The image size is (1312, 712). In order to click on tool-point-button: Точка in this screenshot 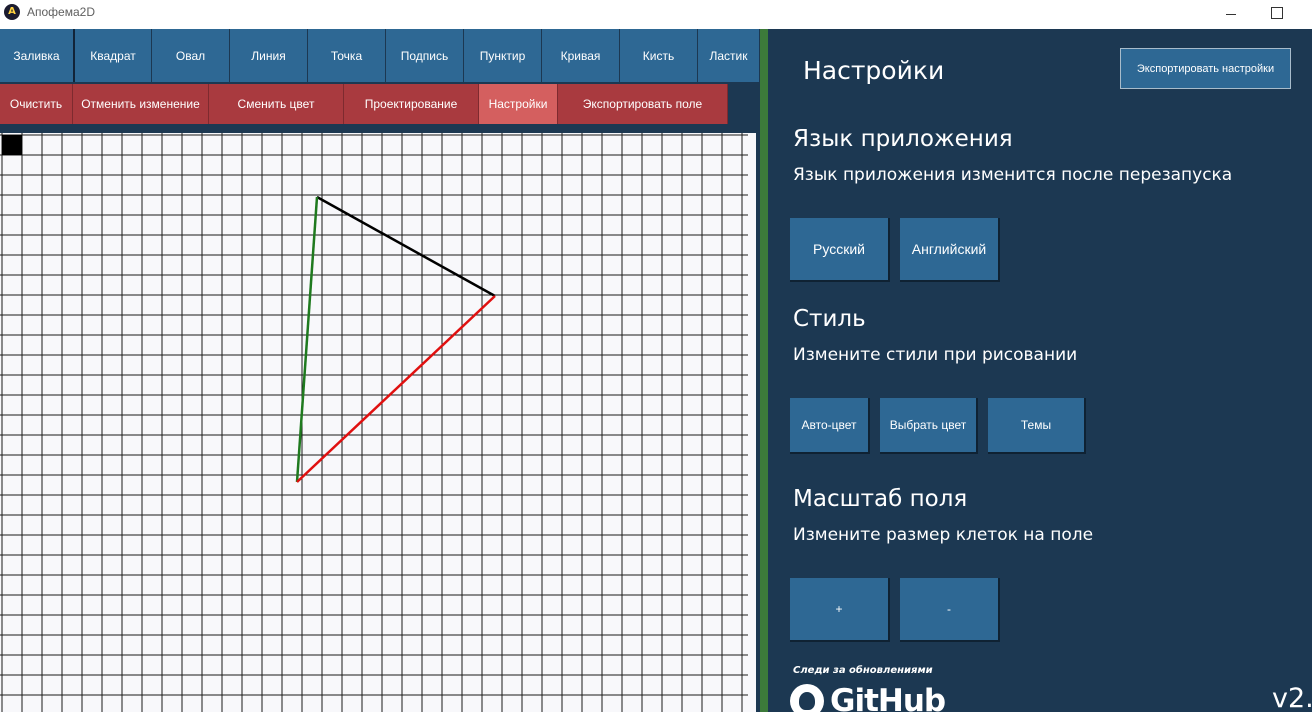, I will do `click(347, 55)`.